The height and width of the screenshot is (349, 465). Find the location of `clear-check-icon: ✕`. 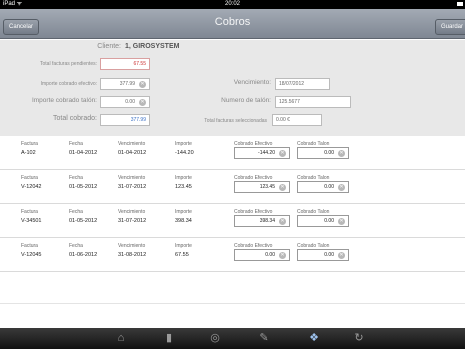

clear-check-icon: ✕ is located at coordinates (142, 102).